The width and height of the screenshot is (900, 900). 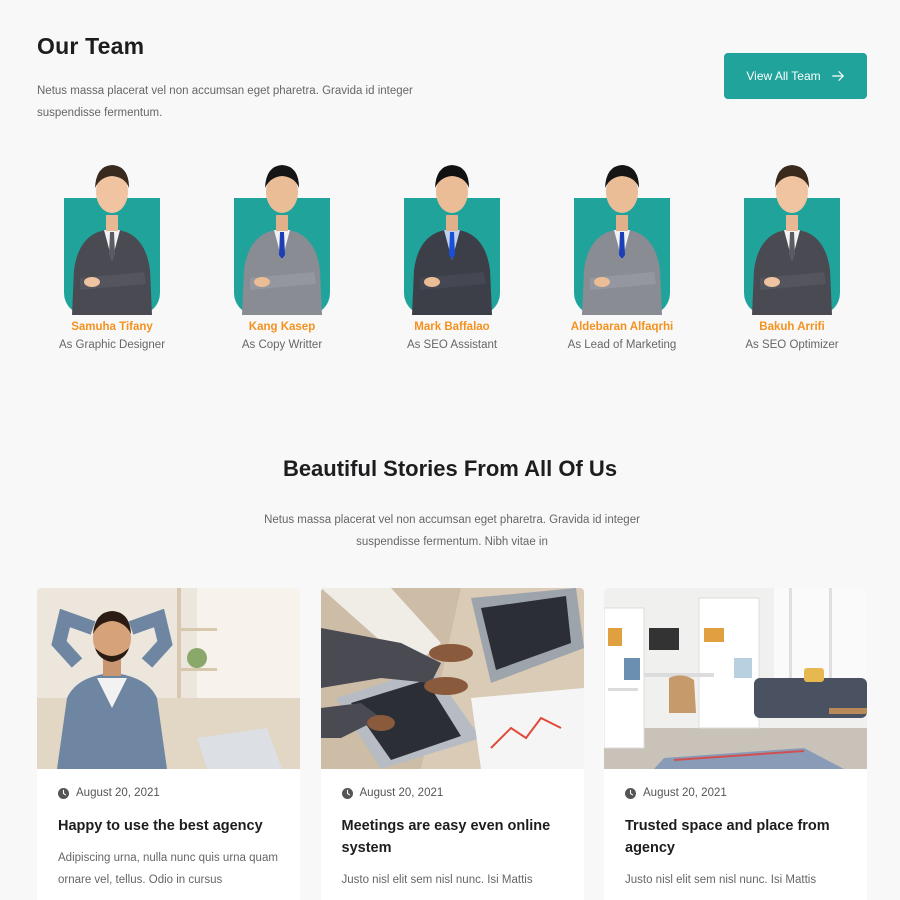 I want to click on member-role: As Copy Writter, so click(x=282, y=345).